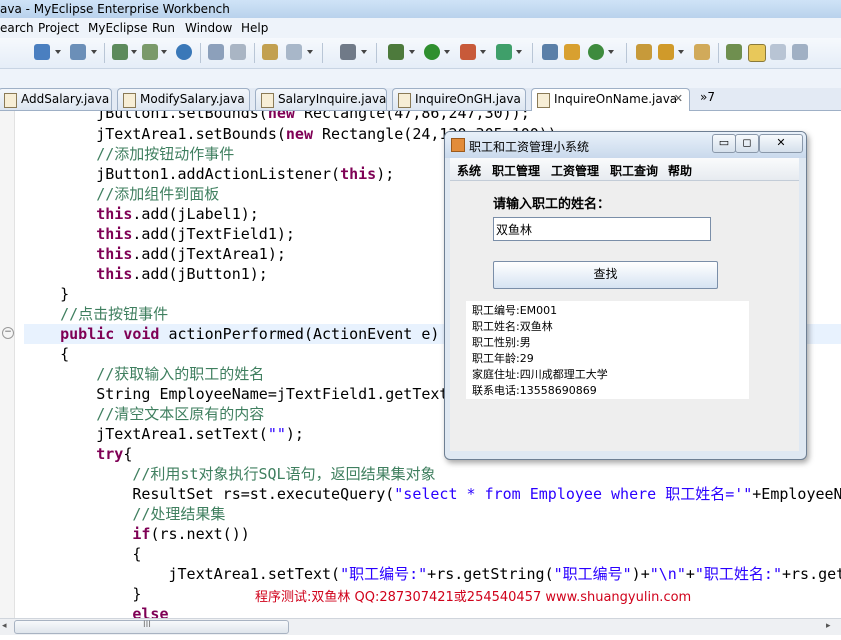 This screenshot has width=841, height=640. What do you see at coordinates (184, 52) in the screenshot?
I see `globe-icon` at bounding box center [184, 52].